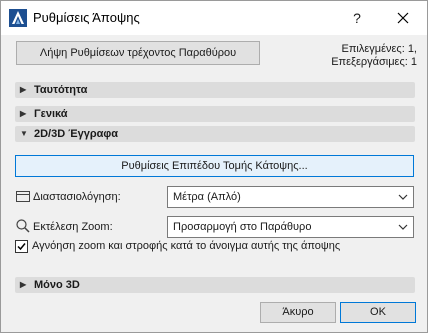 Image resolution: width=428 pixels, height=333 pixels. I want to click on dimensioning-select: Μέτρα (Απλό), so click(290, 197).